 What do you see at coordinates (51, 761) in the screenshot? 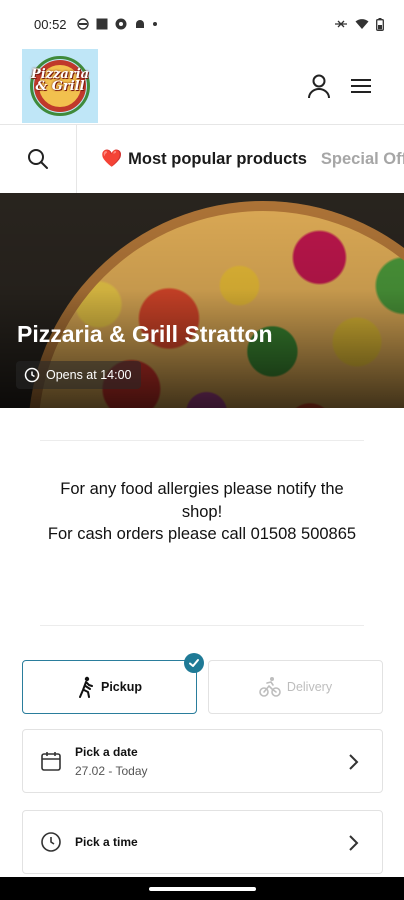
I see `calendar-icon` at bounding box center [51, 761].